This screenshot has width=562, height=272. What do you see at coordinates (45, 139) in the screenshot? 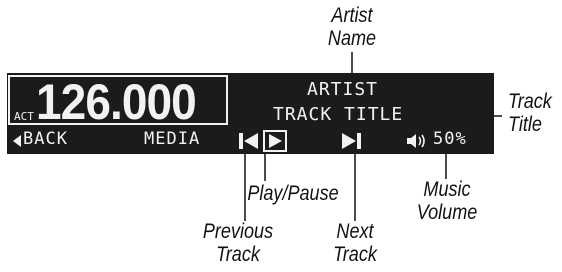
I see `back-label: BACK` at bounding box center [45, 139].